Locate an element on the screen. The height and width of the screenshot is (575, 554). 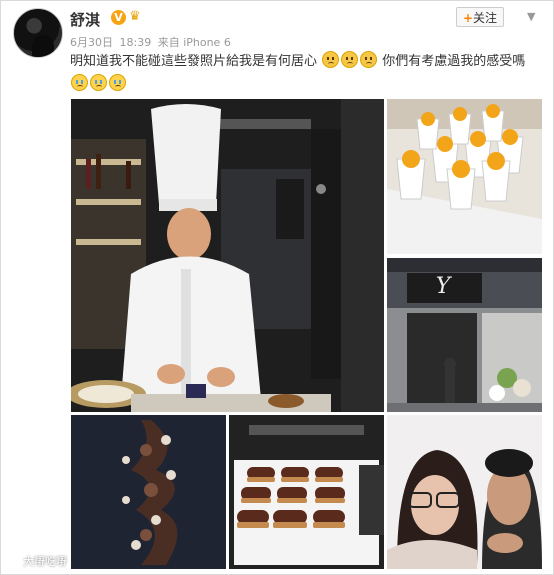
eclairs-tray-photo is located at coordinates (306, 492).